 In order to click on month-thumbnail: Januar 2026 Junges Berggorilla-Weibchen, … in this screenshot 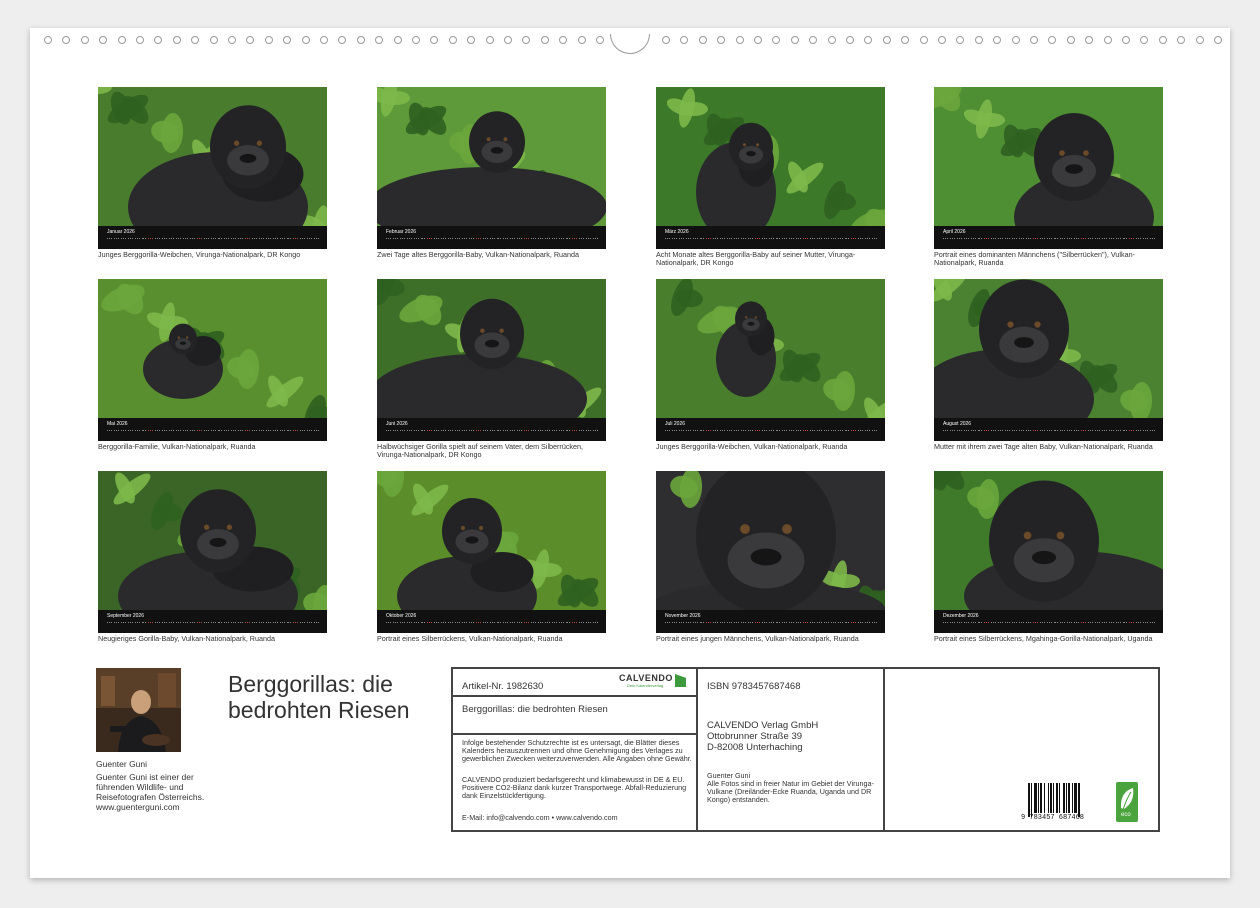, I will do `click(212, 173)`.